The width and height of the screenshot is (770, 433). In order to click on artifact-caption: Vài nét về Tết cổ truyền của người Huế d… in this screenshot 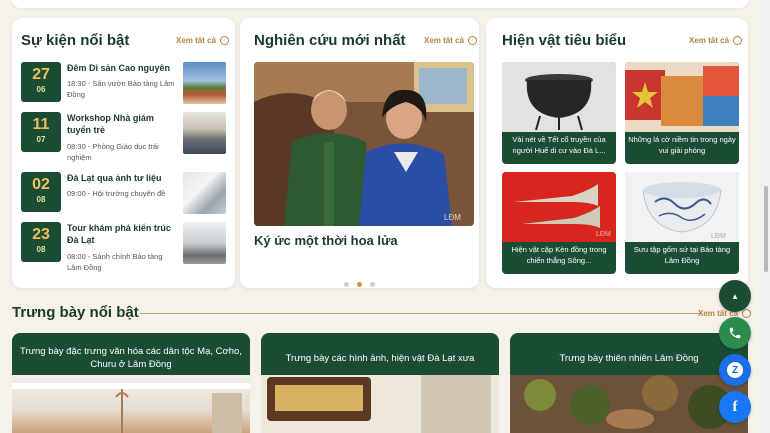, I will do `click(559, 145)`.